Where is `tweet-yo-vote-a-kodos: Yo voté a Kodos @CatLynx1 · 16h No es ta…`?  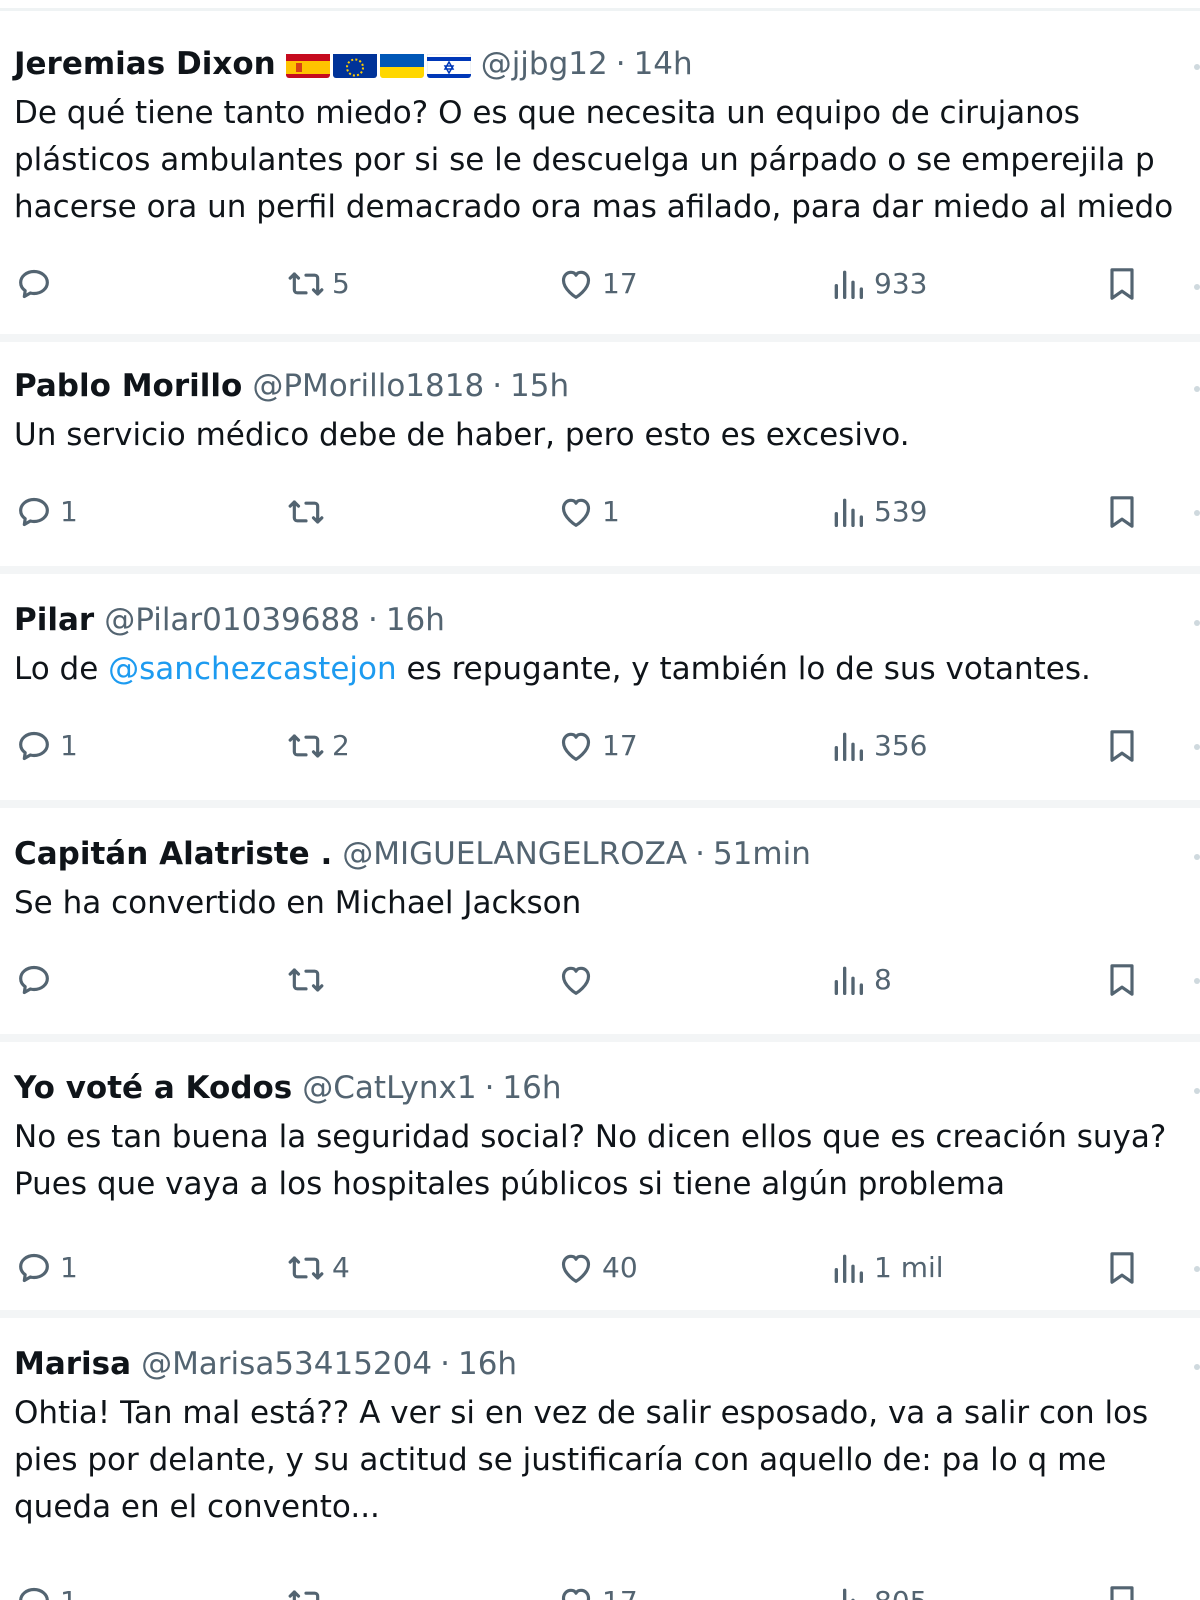 tweet-yo-vote-a-kodos: Yo voté a Kodos @CatLynx1 · 16h No es ta… is located at coordinates (600, 1184).